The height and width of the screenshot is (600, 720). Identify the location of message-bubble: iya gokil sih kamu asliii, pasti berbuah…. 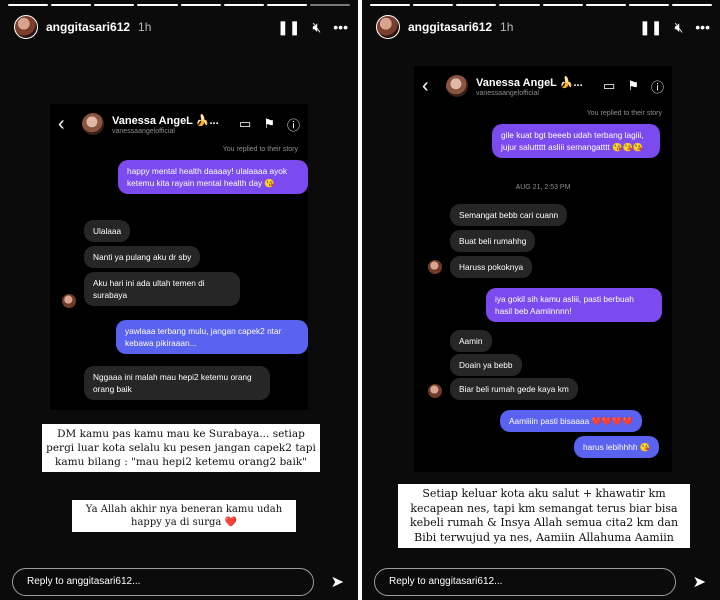
(574, 305).